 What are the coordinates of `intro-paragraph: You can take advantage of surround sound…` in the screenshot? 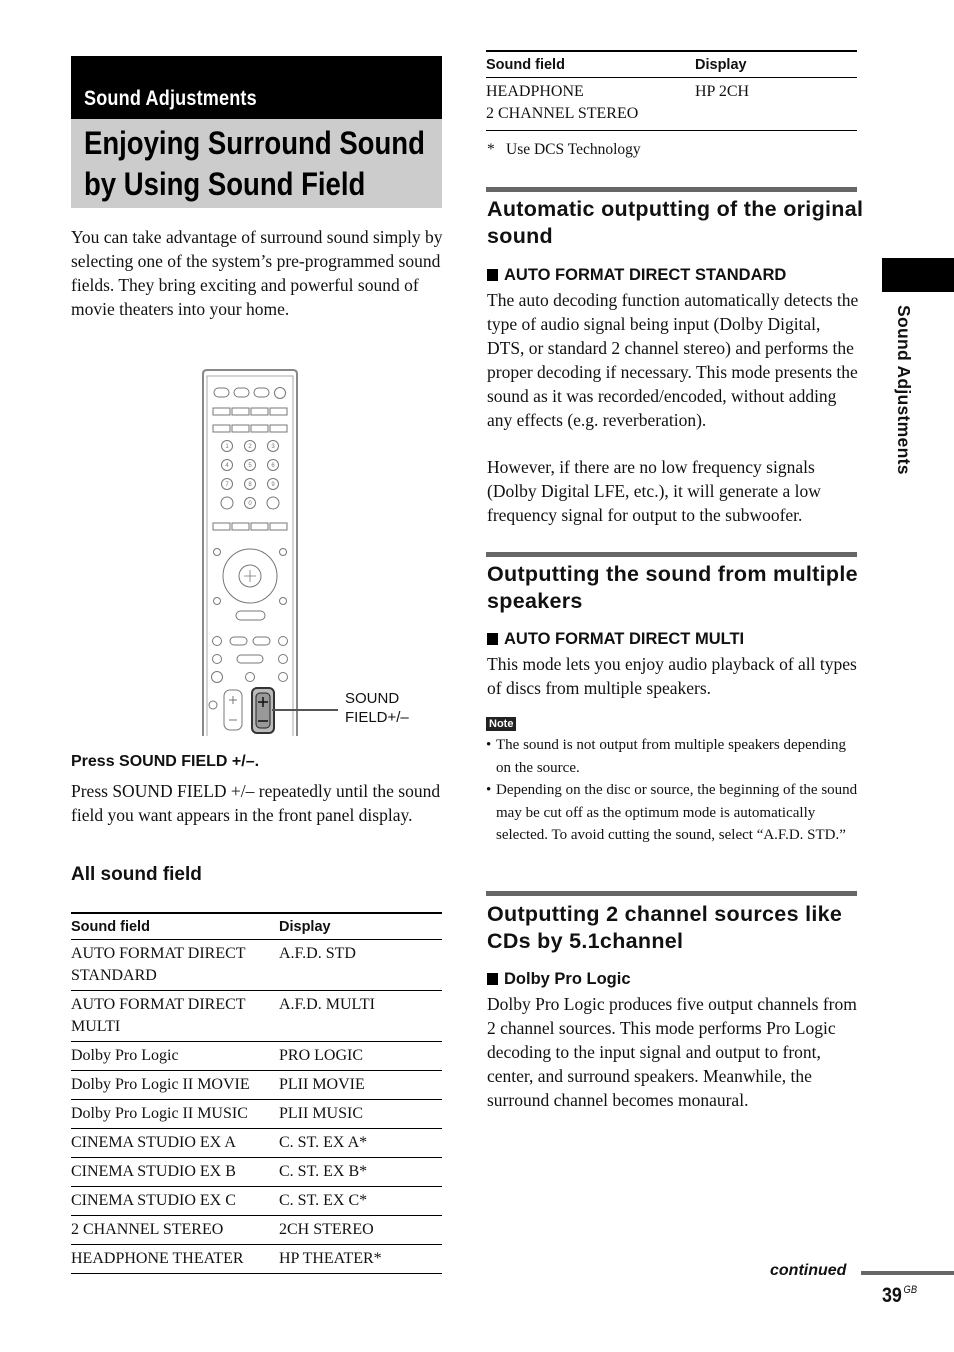 It's located at (257, 273).